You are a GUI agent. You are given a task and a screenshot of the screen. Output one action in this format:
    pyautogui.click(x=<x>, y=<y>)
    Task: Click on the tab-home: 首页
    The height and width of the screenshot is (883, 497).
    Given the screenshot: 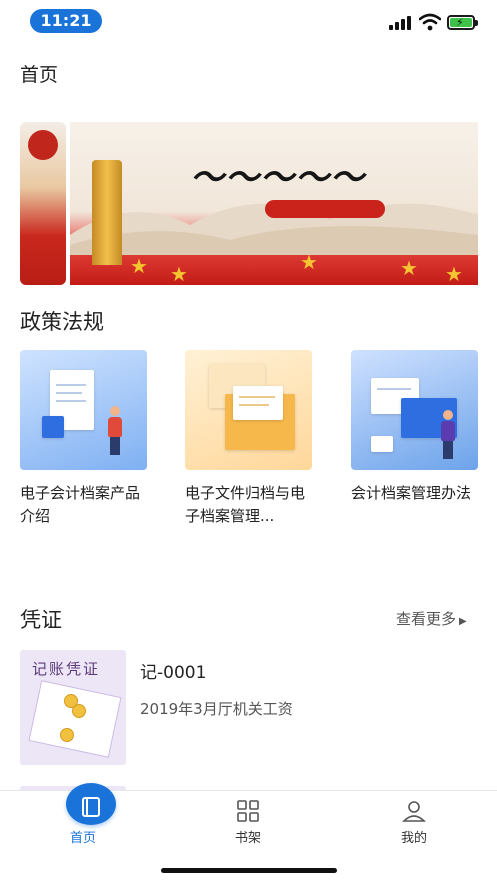 What is the action you would take?
    pyautogui.click(x=83, y=817)
    